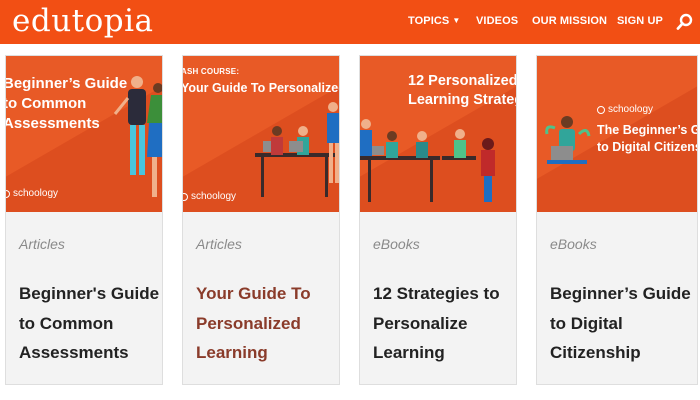  I want to click on teacher-illustration, so click(137, 136).